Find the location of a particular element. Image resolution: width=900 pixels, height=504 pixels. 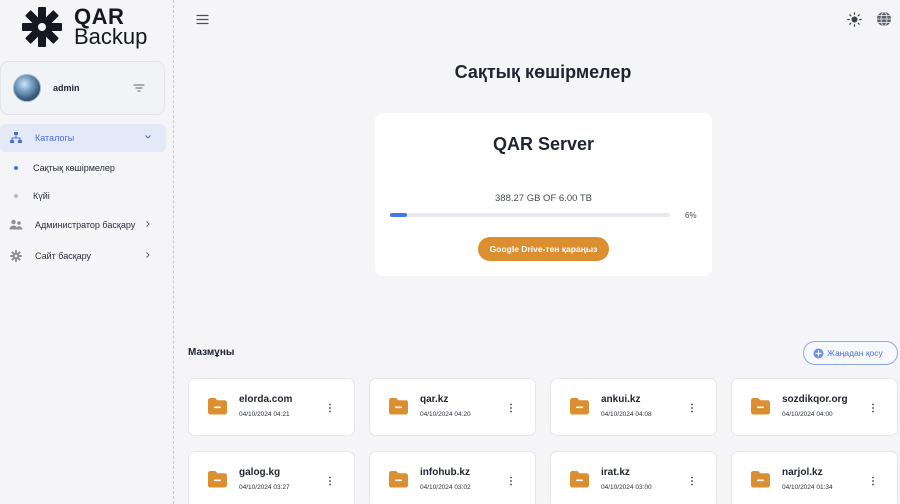

file-date: 04/10/2024 04:00 is located at coordinates (807, 414).